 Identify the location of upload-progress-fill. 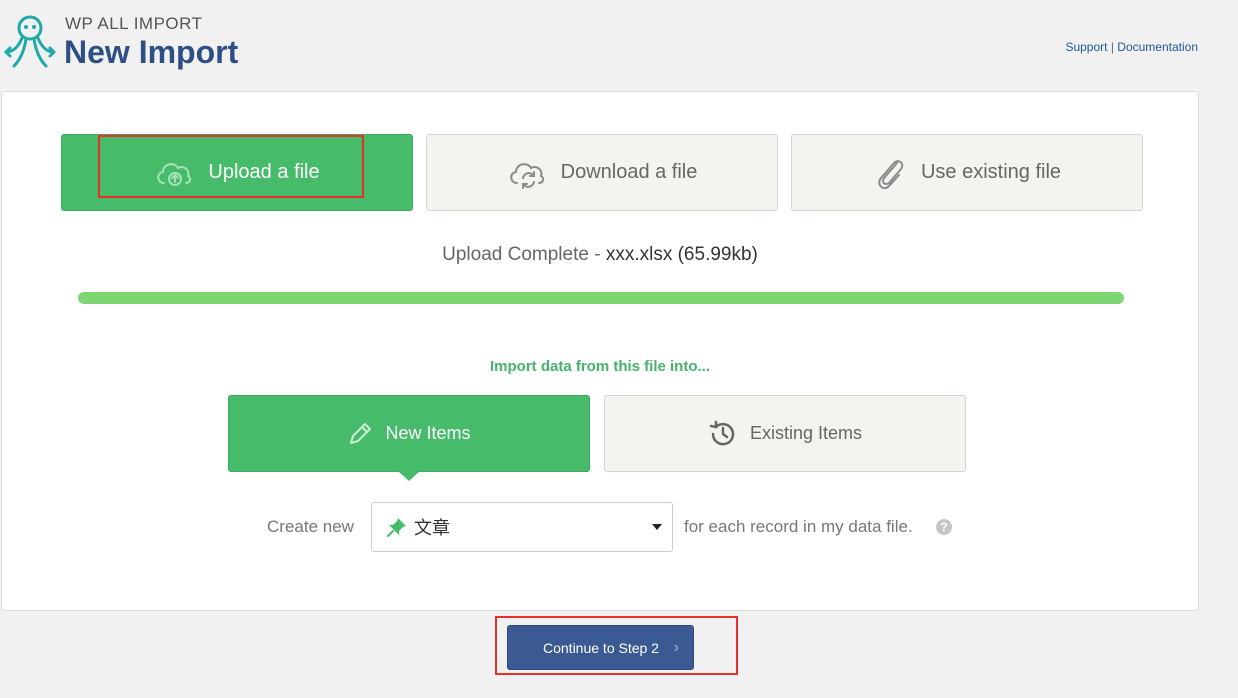
(601, 298).